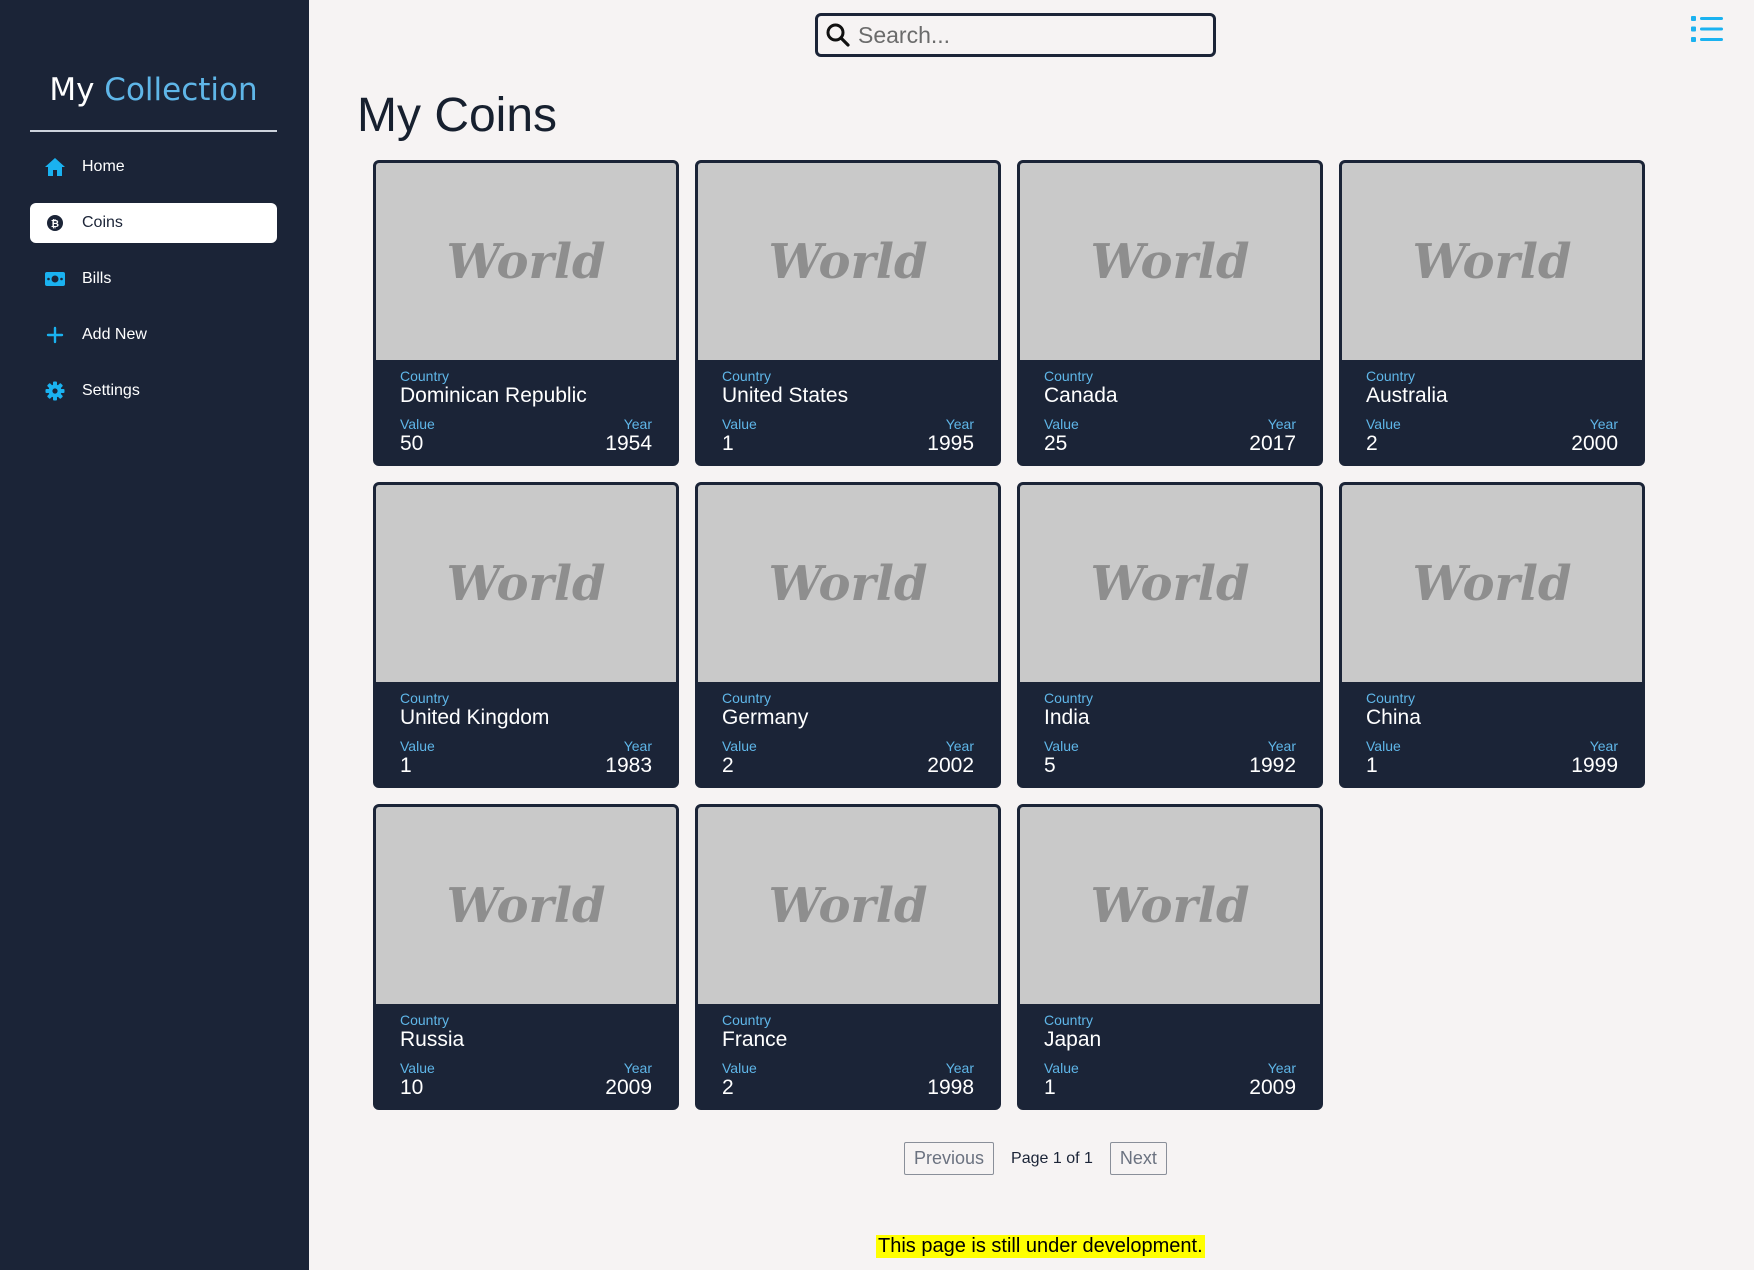 This screenshot has height=1270, width=1754. What do you see at coordinates (412, 443) in the screenshot?
I see `coin-value: 50` at bounding box center [412, 443].